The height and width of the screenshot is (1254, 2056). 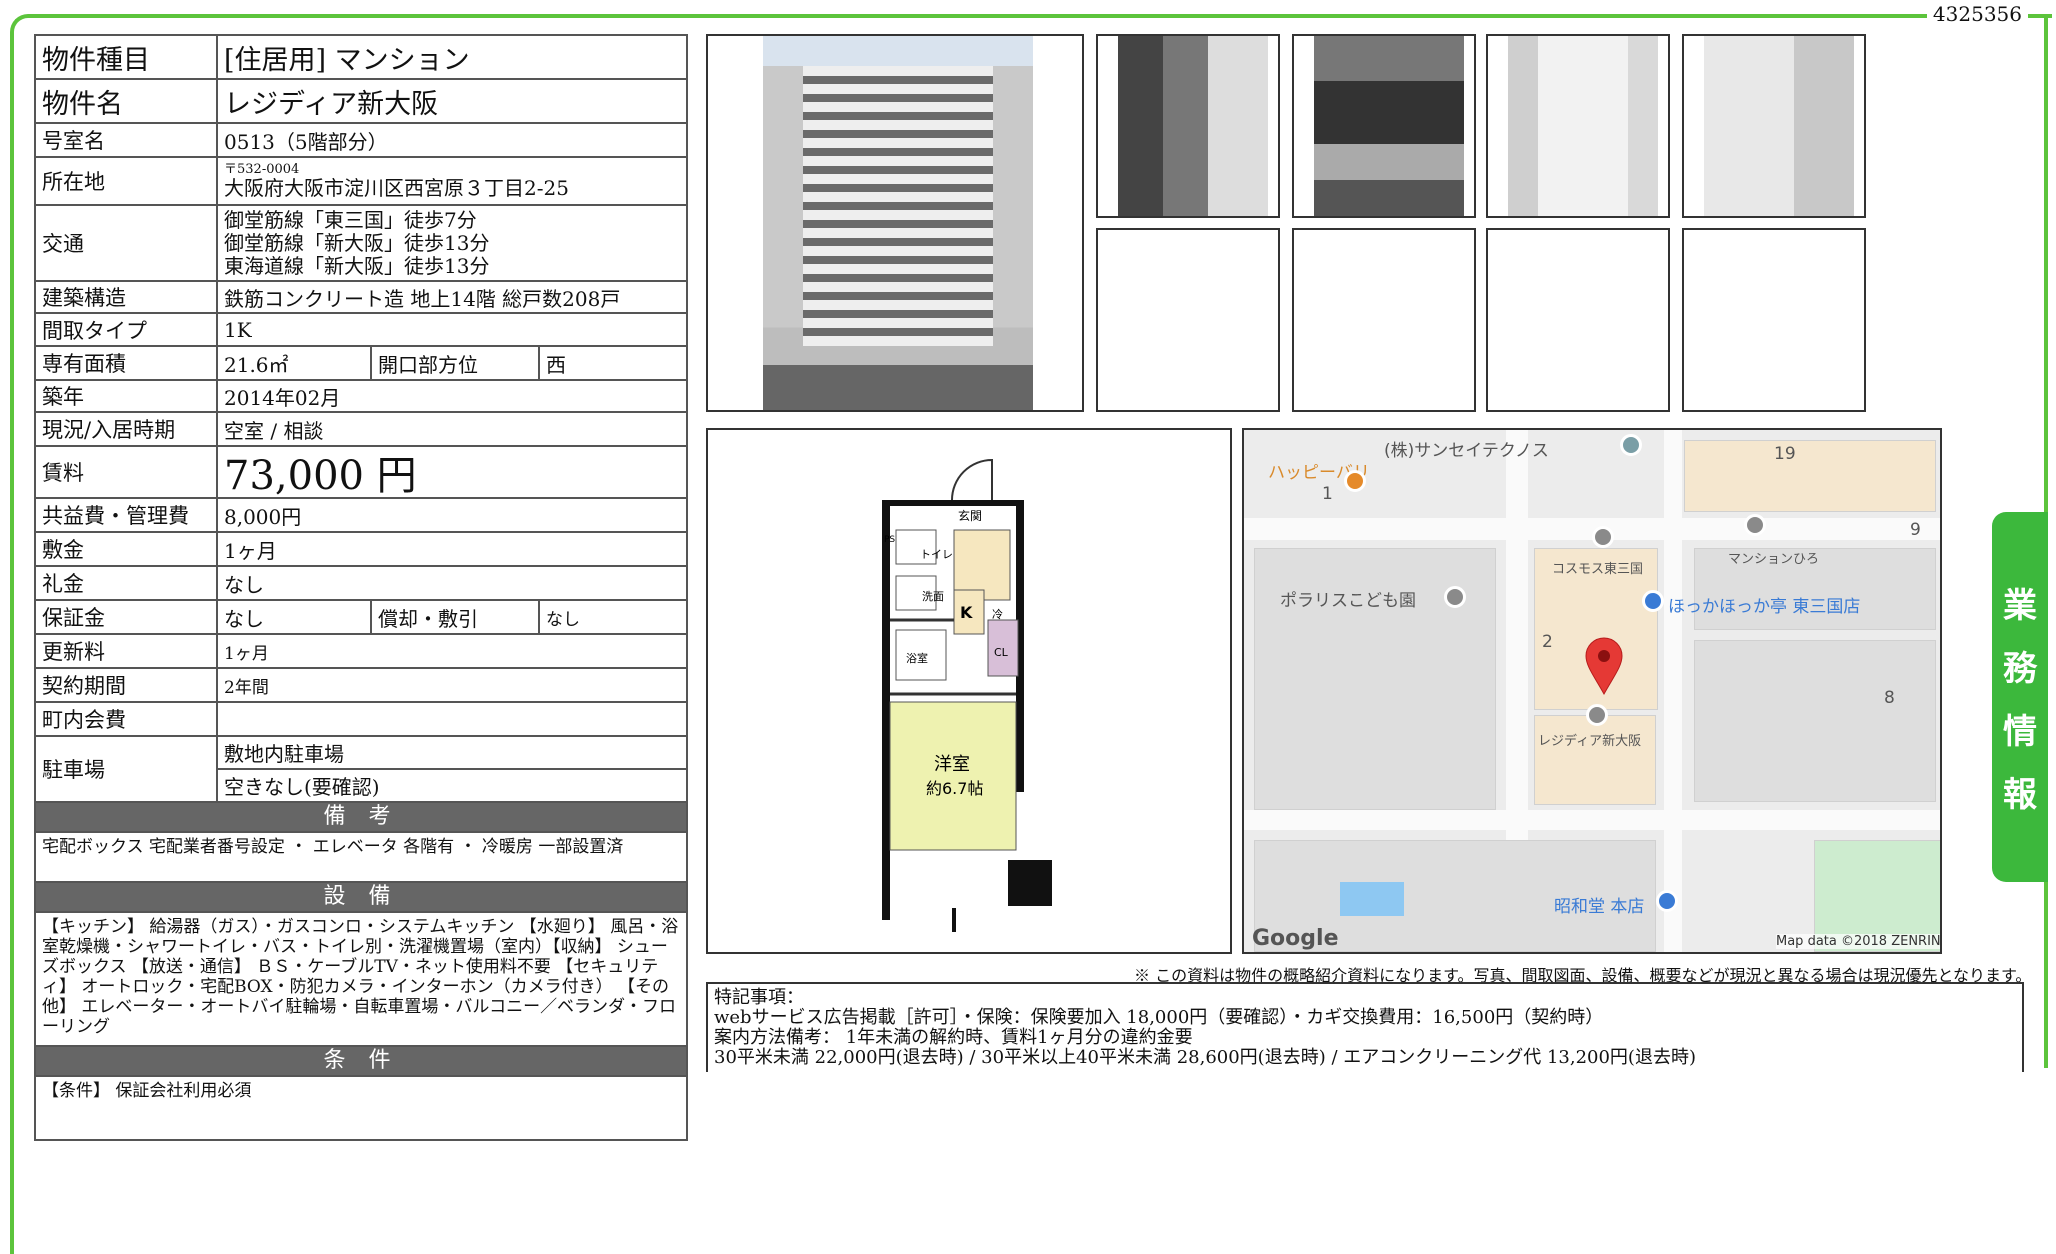 I want to click on label-transit: 交通, so click(x=127, y=243).